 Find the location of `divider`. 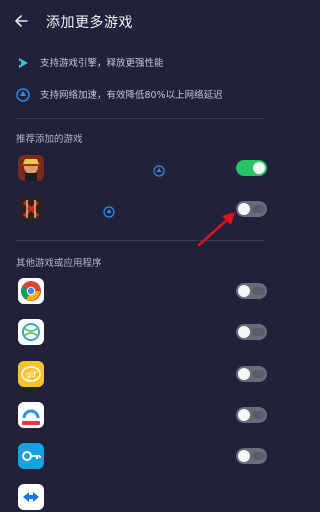

divider is located at coordinates (140, 118).